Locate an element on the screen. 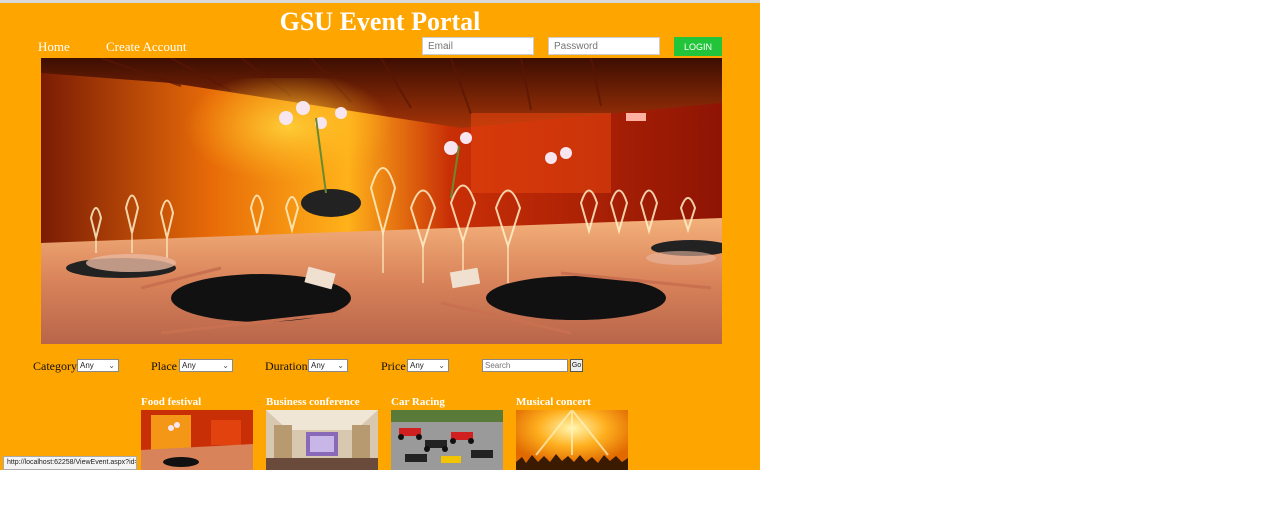 The image size is (1275, 505). event-name: Musical concert is located at coordinates (572, 402).